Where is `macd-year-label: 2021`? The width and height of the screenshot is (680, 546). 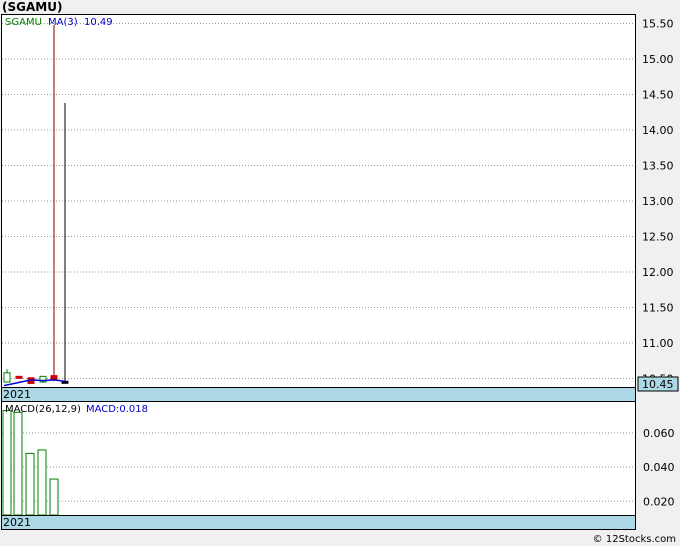
macd-year-label: 2021 is located at coordinates (17, 522).